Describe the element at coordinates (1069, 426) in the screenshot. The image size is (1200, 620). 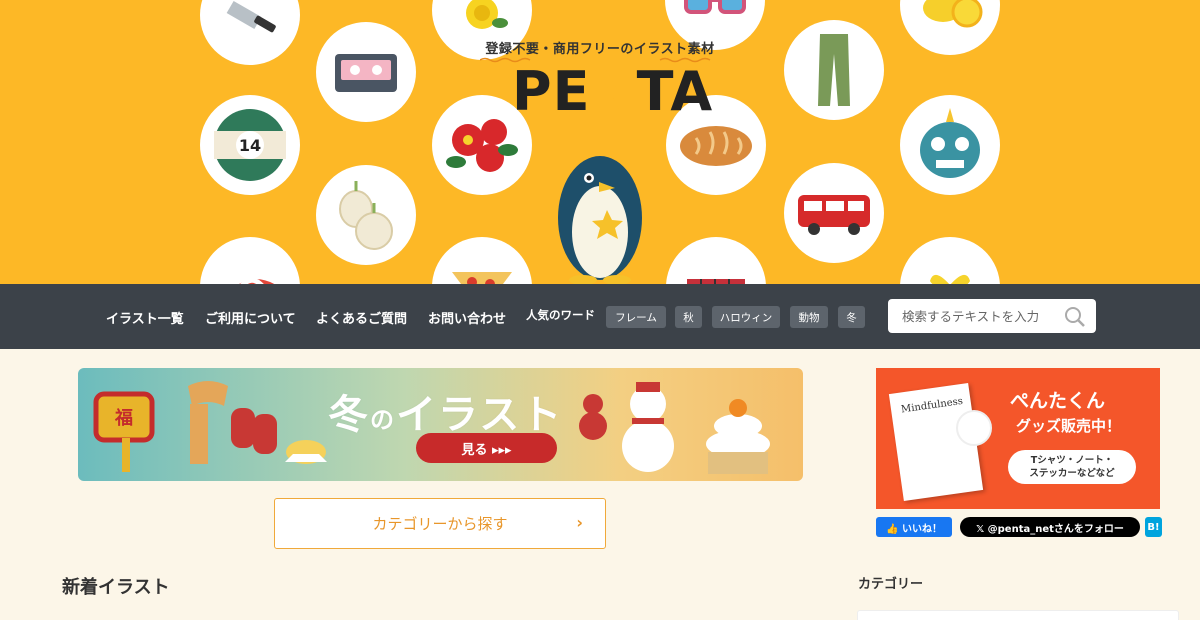
I see `promo-subtitle: グッズ販売中！` at that location.